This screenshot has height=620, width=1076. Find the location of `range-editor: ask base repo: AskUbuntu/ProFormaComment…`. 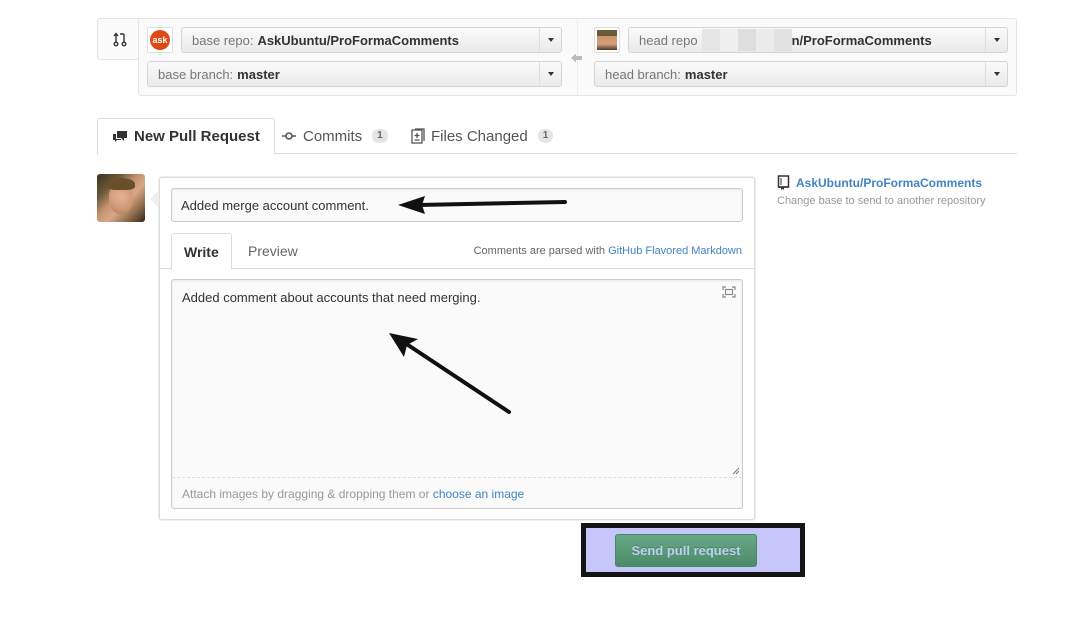

range-editor: ask base repo: AskUbuntu/ProFormaComment… is located at coordinates (577, 57).